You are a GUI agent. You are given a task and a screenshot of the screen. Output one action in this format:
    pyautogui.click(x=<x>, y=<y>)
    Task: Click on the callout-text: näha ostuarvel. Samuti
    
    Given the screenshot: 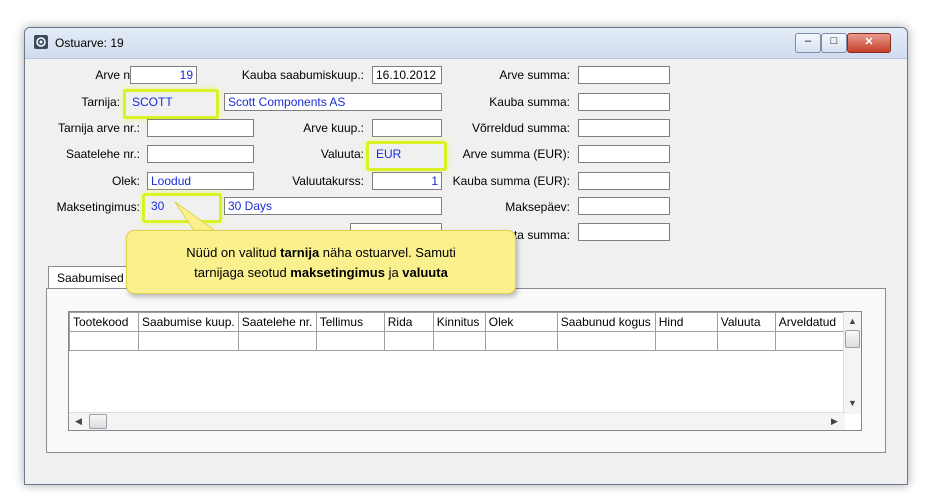 What is the action you would take?
    pyautogui.click(x=387, y=252)
    